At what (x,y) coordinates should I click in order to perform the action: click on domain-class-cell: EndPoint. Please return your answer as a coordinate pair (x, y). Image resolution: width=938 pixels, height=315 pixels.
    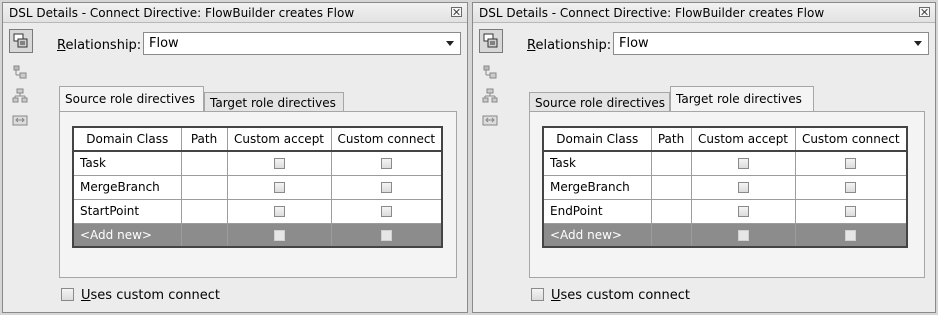
    Looking at the image, I should click on (597, 211).